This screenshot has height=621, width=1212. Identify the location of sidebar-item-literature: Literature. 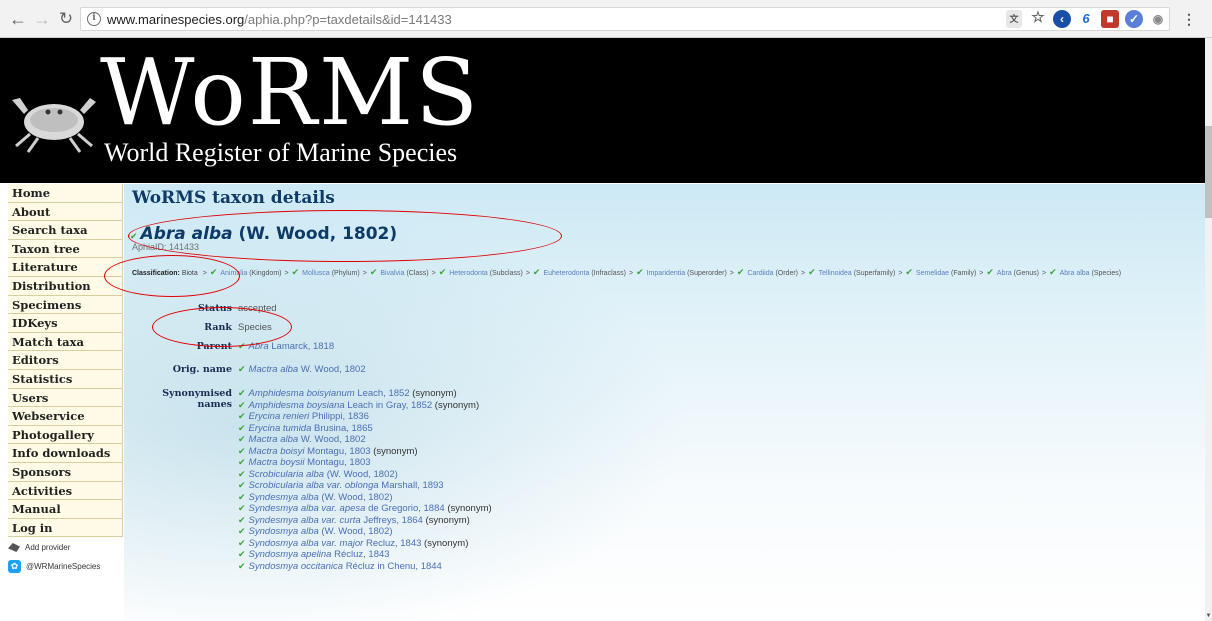
(65, 267).